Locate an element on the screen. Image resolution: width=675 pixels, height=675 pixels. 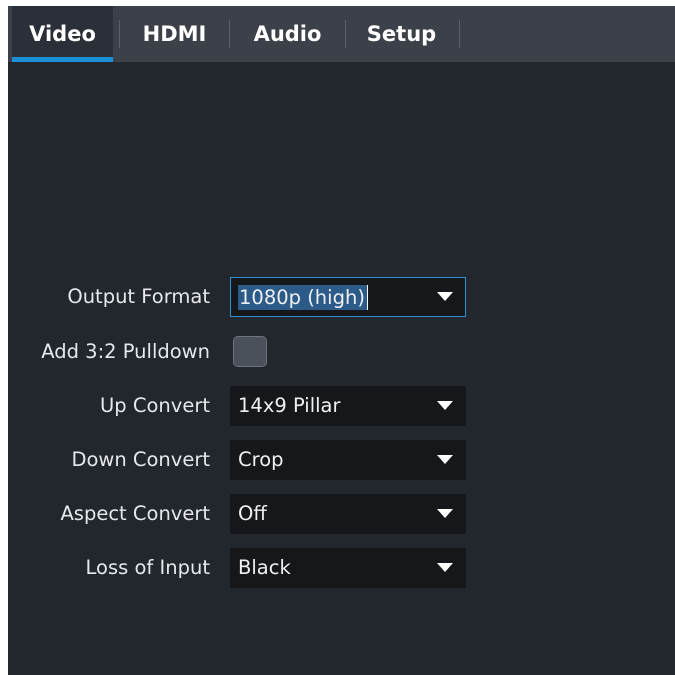
up-convert-select: 14x9 Pillar is located at coordinates (348, 406).